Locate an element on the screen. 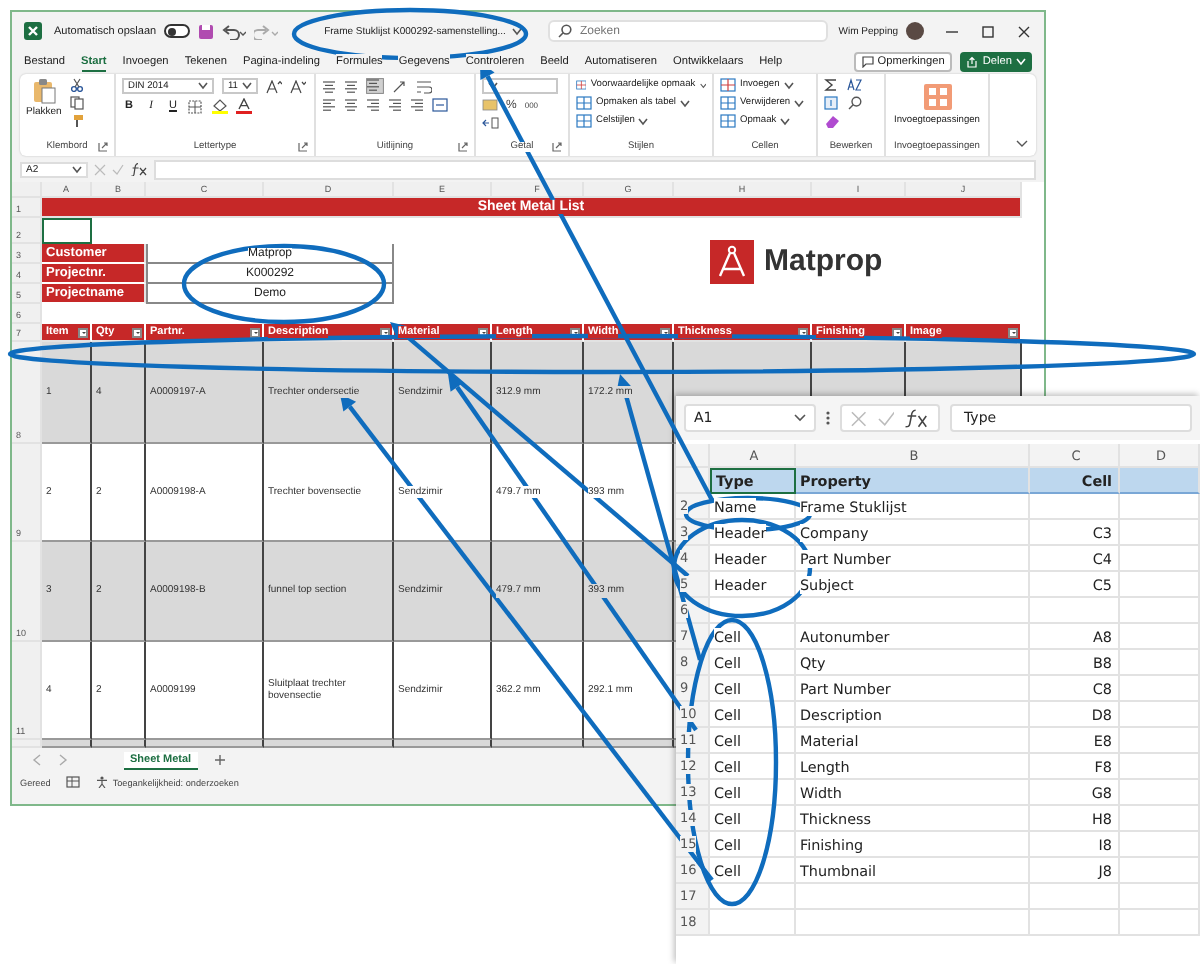  copy-icon is located at coordinates (76, 103).